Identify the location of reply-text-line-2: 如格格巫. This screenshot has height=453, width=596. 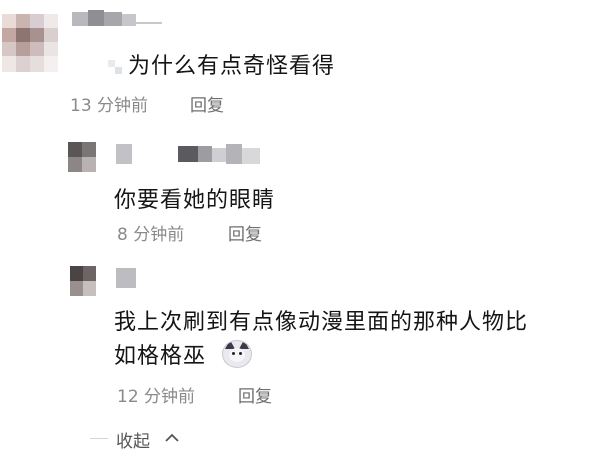
(160, 356).